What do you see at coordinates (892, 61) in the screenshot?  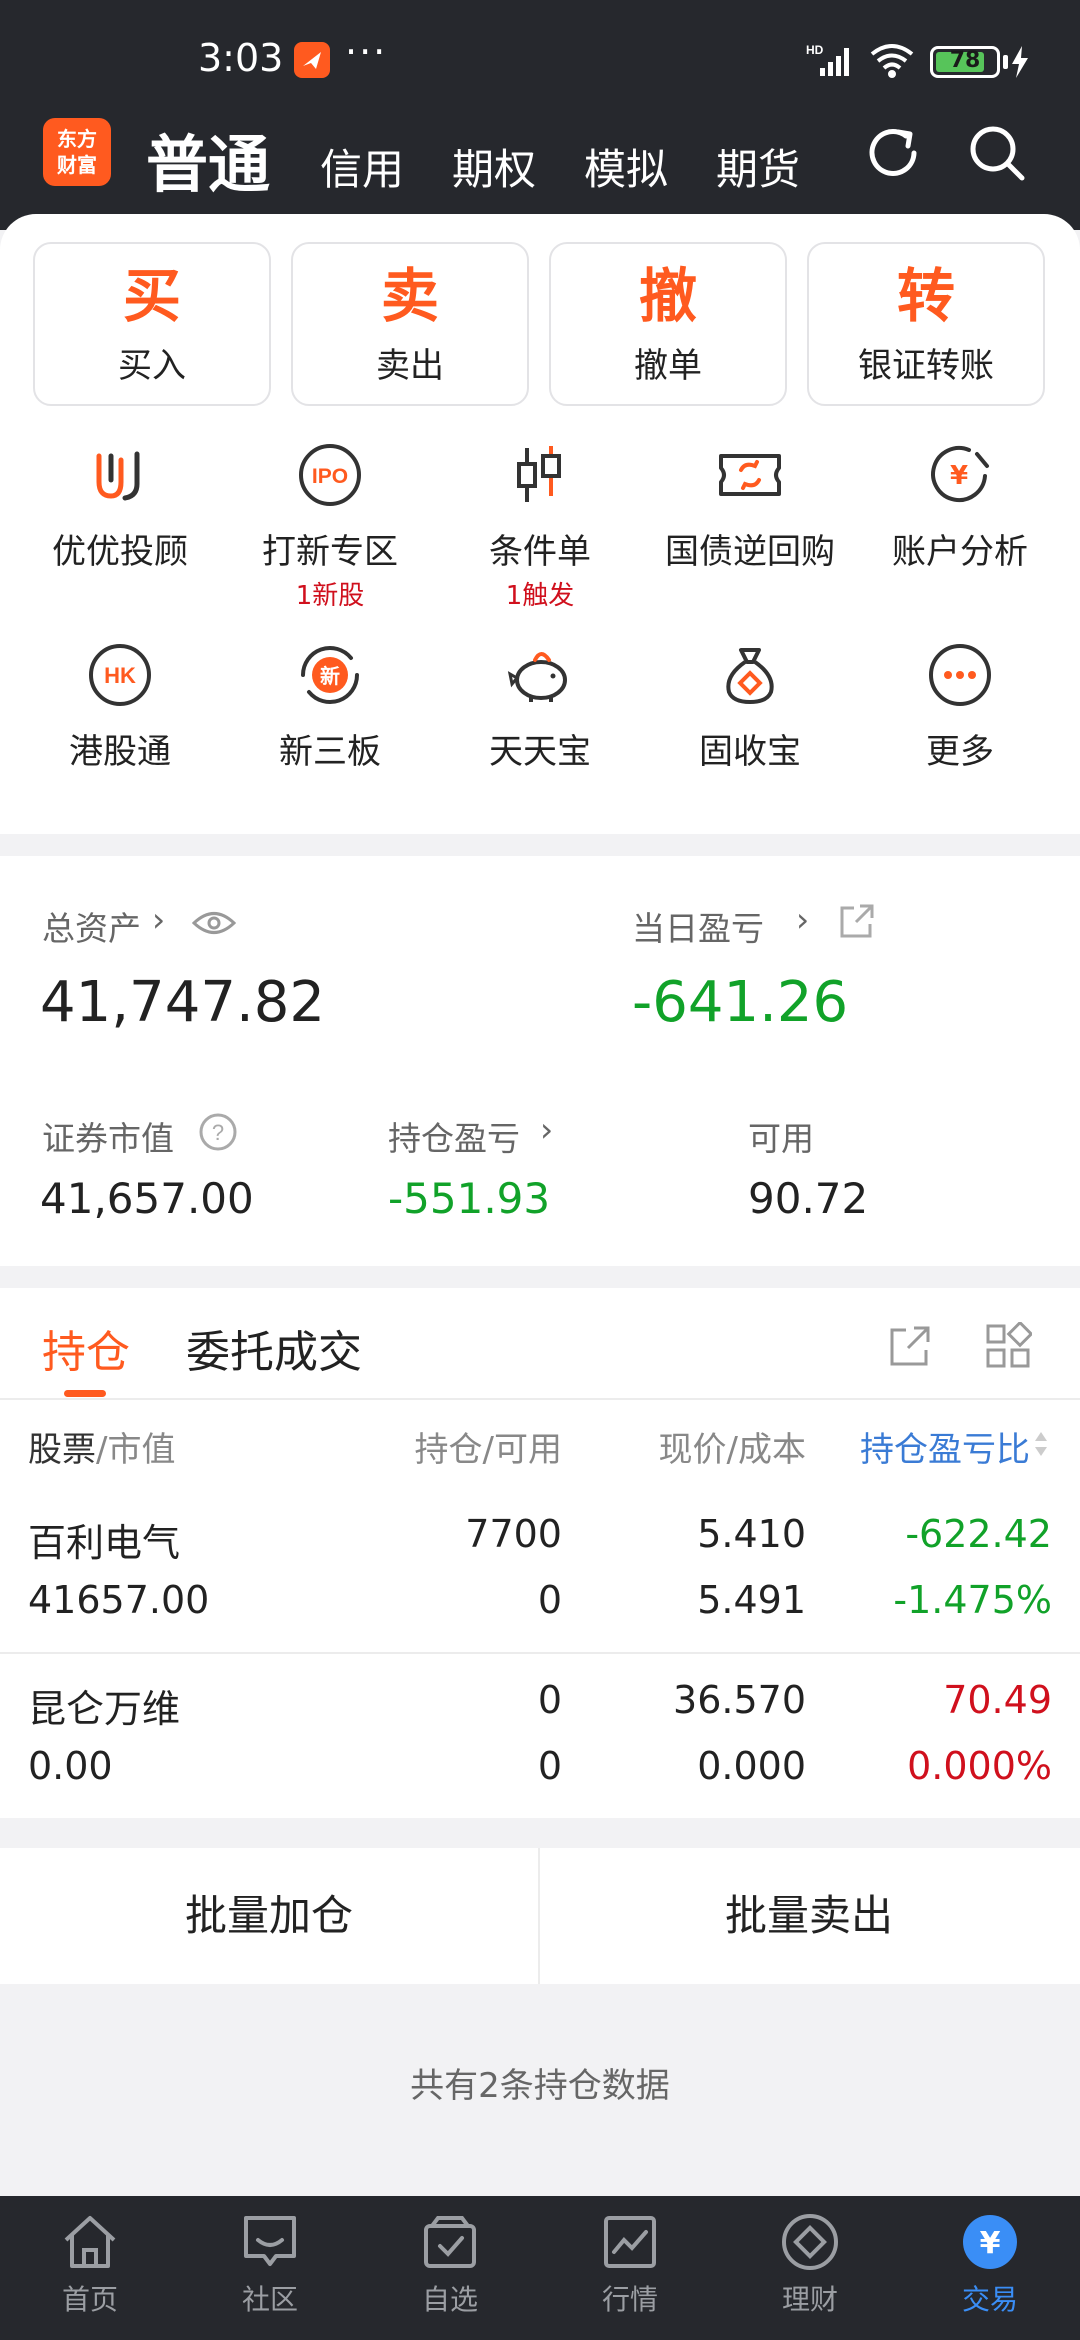 I see `wifi-icon` at bounding box center [892, 61].